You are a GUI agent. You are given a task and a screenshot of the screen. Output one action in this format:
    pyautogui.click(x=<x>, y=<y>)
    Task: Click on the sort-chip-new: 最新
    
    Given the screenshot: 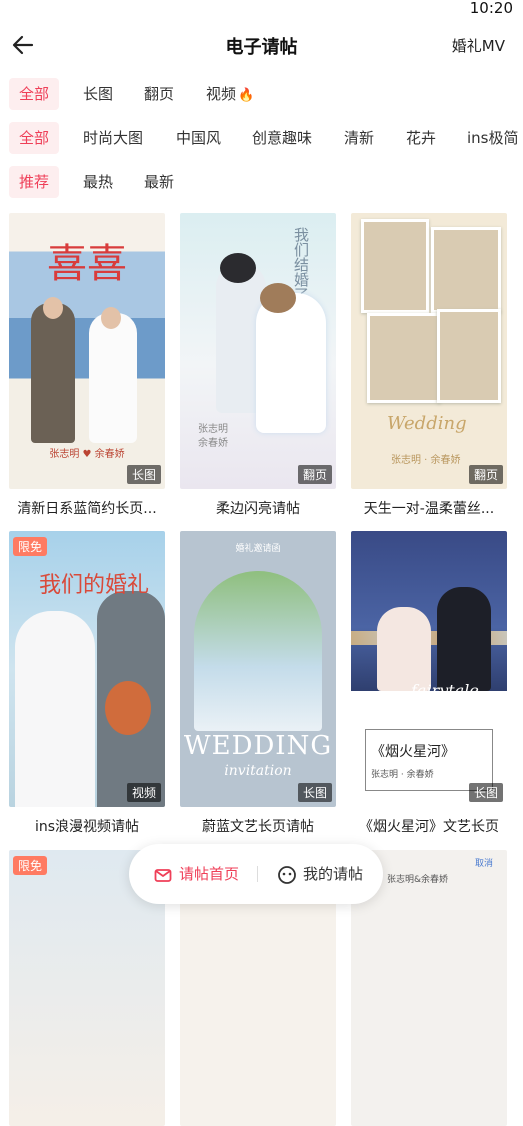 What is the action you would take?
    pyautogui.click(x=159, y=182)
    